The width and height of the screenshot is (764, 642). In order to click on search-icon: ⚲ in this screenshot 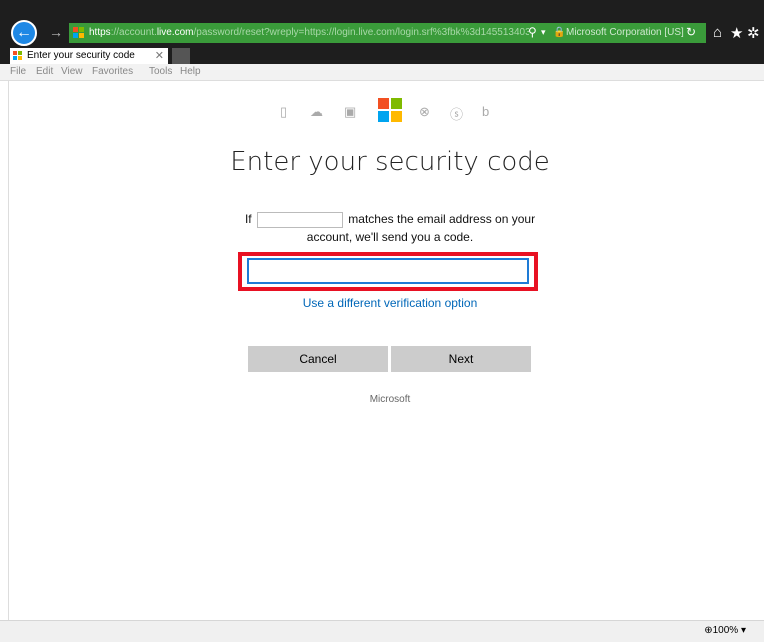, I will do `click(532, 32)`.